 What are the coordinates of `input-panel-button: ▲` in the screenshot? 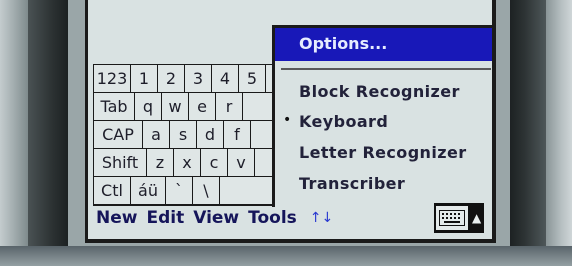 It's located at (459, 218).